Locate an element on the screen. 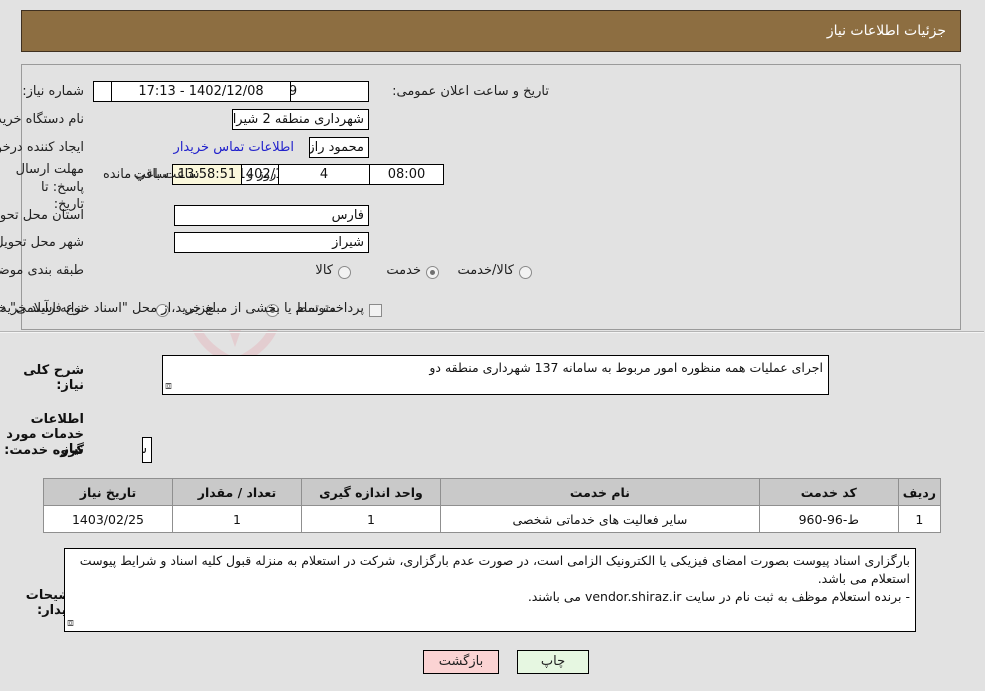 Image resolution: width=985 pixels, height=691 pixels. city-label: شهر محل تحویل: is located at coordinates (42, 242).